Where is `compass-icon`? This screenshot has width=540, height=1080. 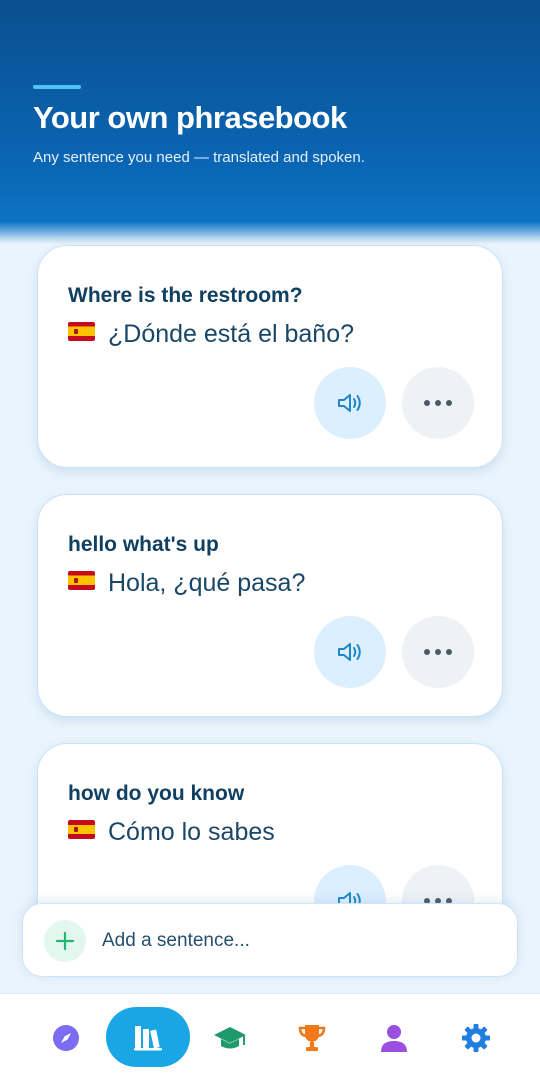
compass-icon is located at coordinates (66, 1038).